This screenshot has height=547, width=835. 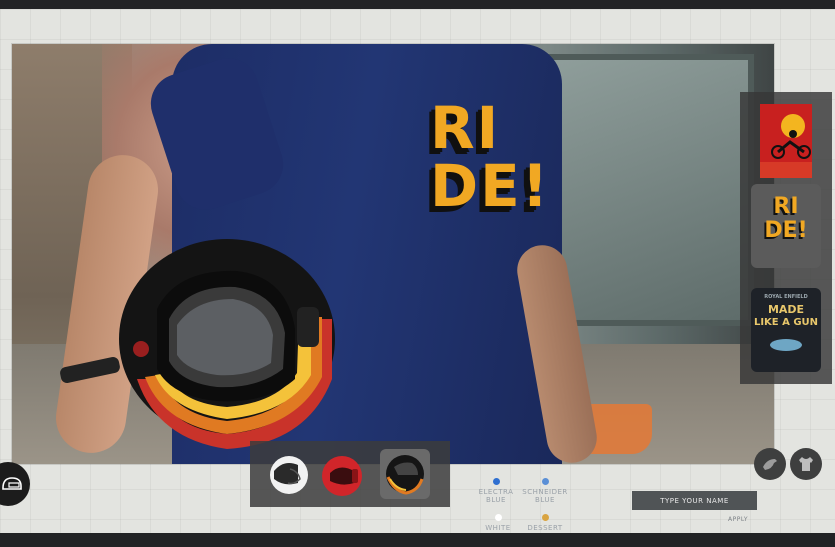 I want to click on black-helmet-icon, so click(x=405, y=475).